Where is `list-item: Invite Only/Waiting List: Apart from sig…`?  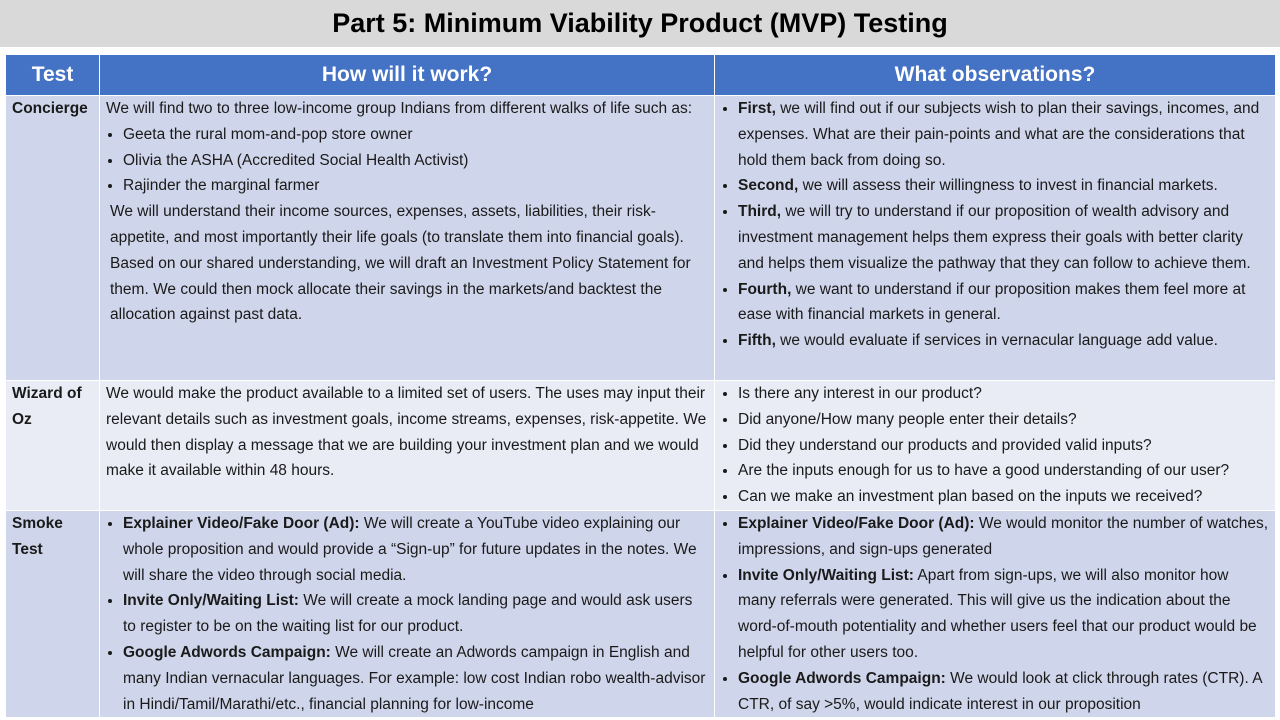 list-item: Invite Only/Waiting List: Apart from sig… is located at coordinates (1003, 614).